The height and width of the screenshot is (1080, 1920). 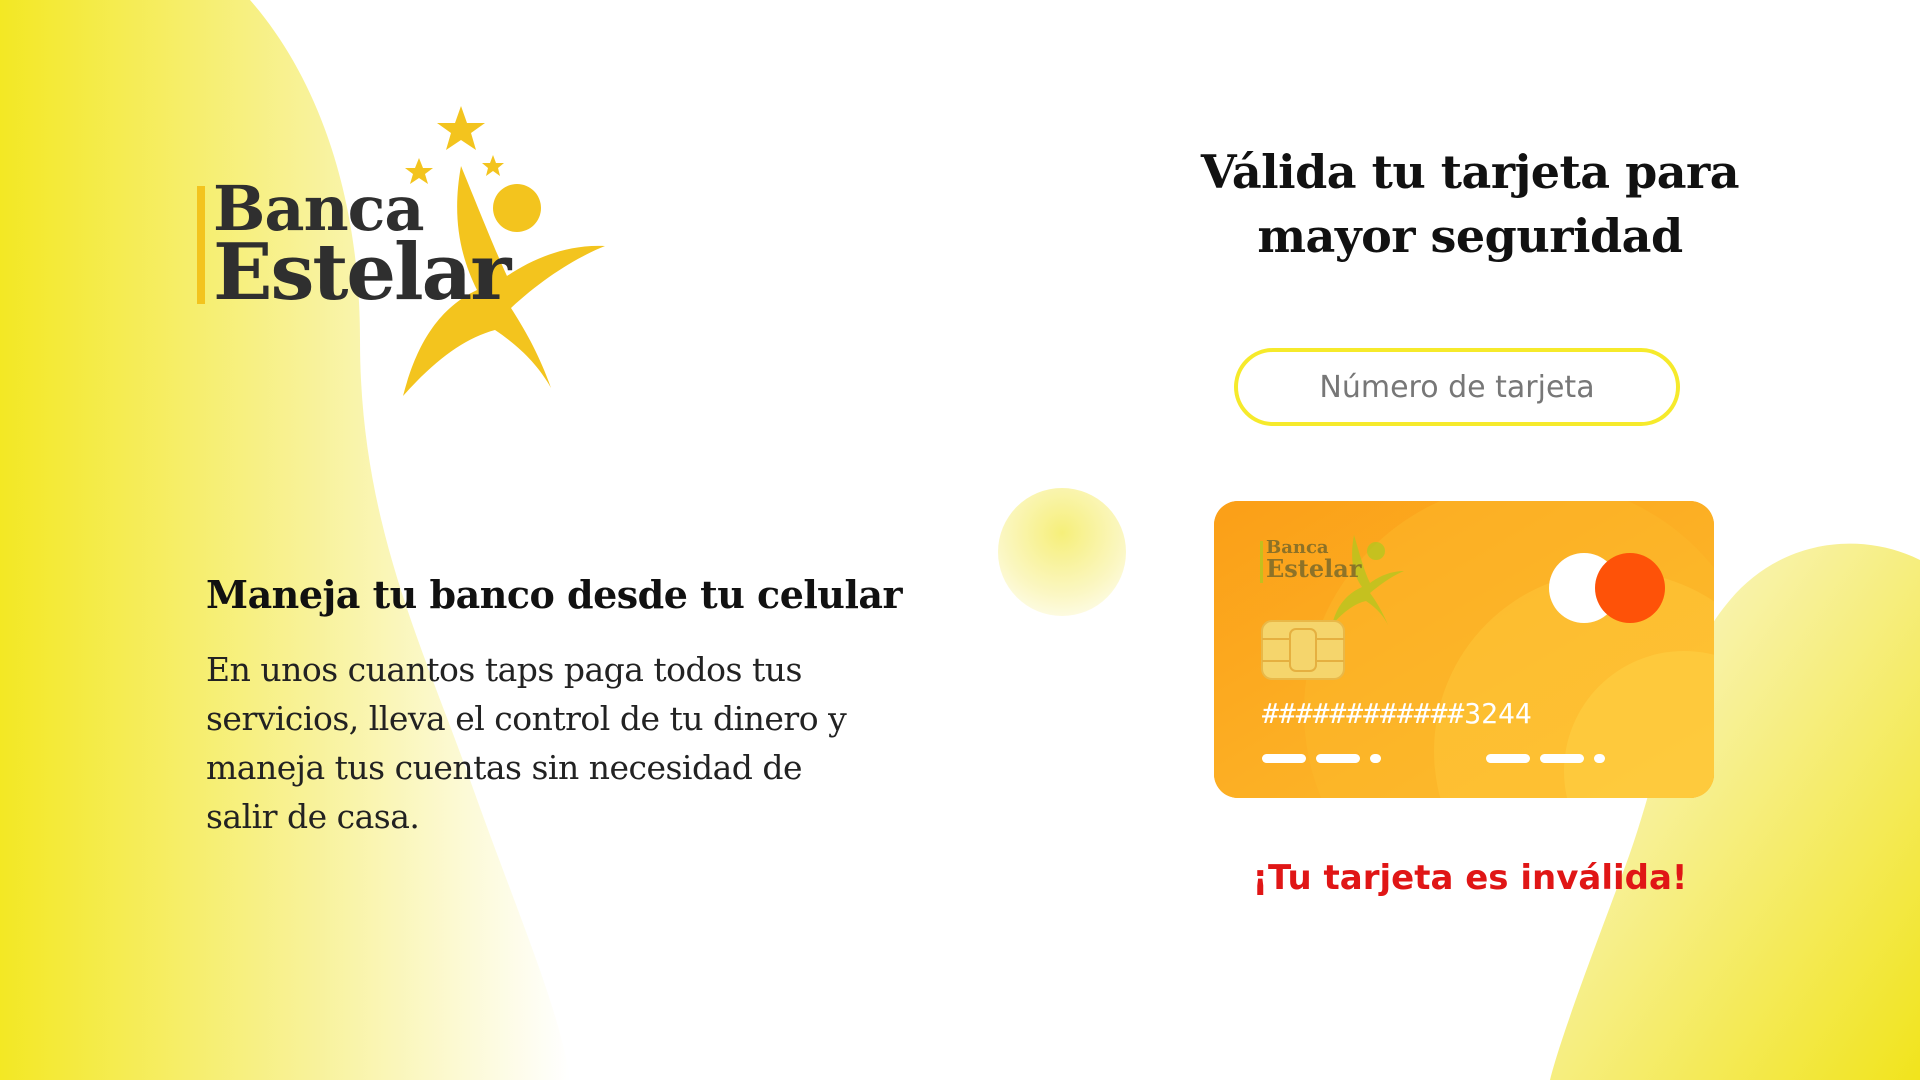 I want to click on decorative-circle, so click(x=1062, y=552).